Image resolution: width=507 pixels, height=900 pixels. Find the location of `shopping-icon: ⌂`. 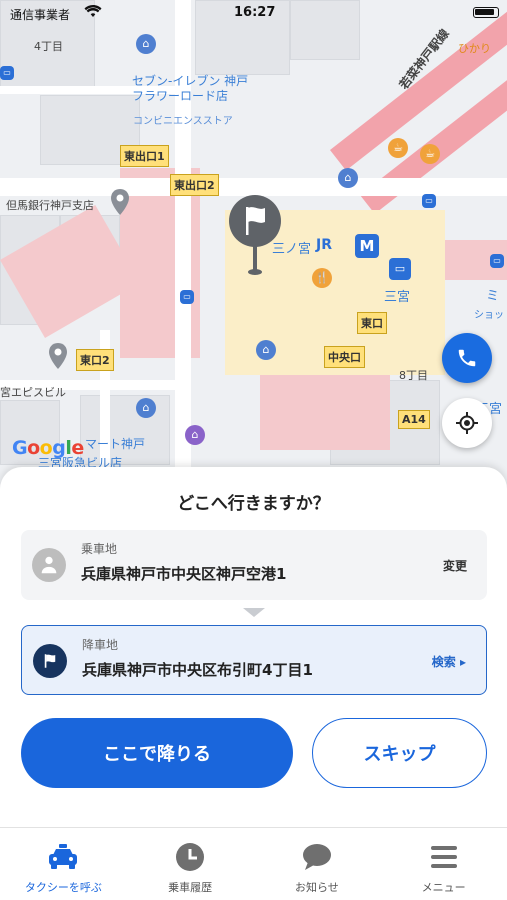

shopping-icon: ⌂ is located at coordinates (195, 435).